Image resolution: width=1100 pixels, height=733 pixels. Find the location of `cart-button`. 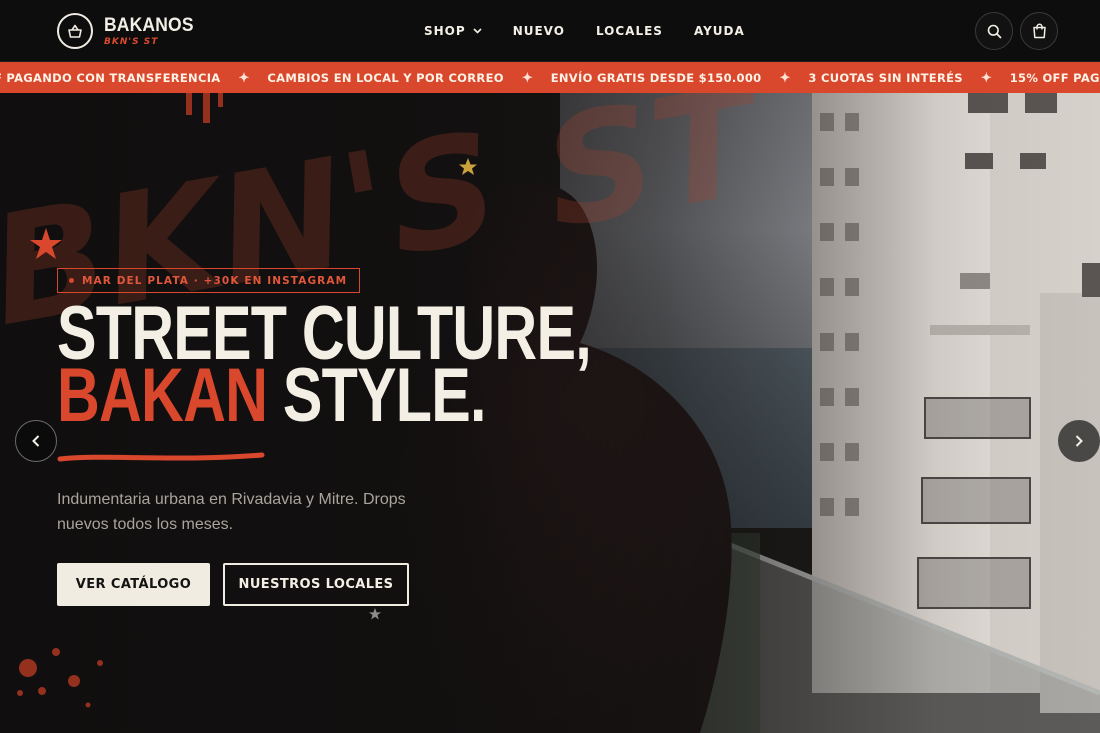

cart-button is located at coordinates (1039, 31).